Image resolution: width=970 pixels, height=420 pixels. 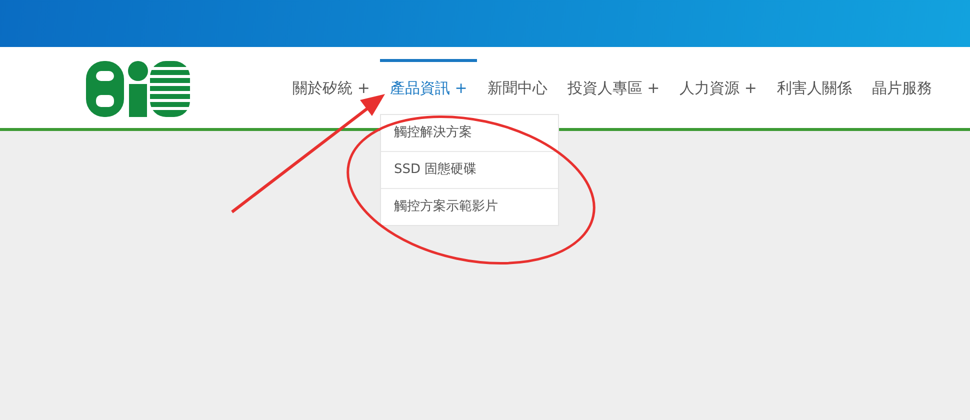 I want to click on dropdown-item: 觸控解決方案, so click(x=469, y=133).